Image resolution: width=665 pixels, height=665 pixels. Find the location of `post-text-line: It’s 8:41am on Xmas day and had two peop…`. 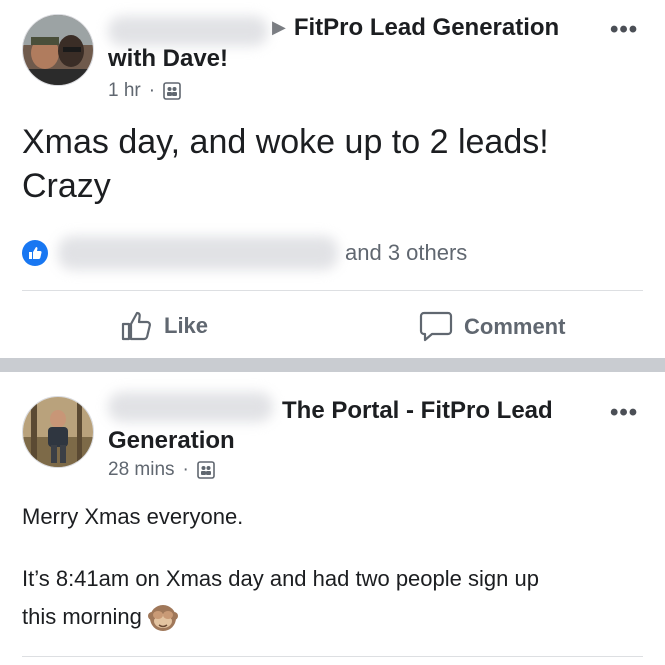

post-text-line: It’s 8:41am on Xmas day and had two peop… is located at coordinates (280, 578).